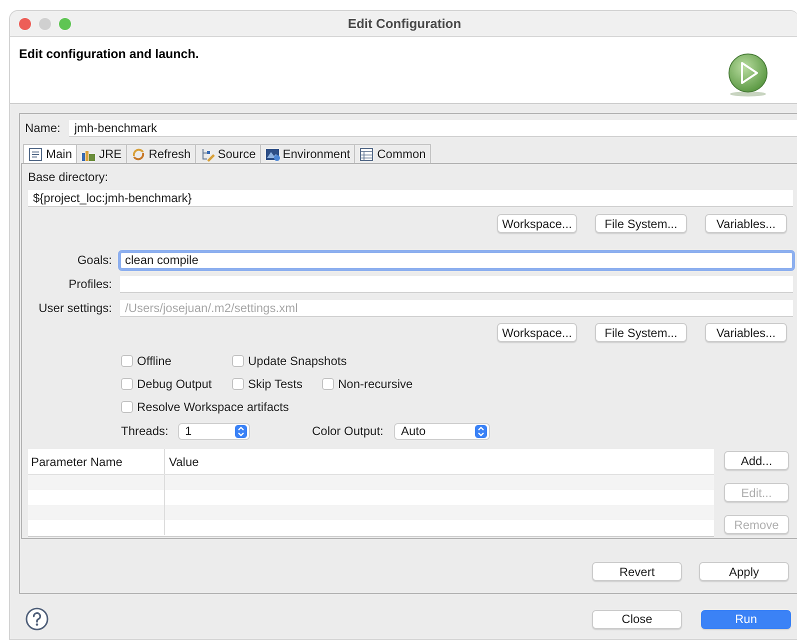 Image resolution: width=797 pixels, height=640 pixels. What do you see at coordinates (456, 284) in the screenshot?
I see `input-field` at bounding box center [456, 284].